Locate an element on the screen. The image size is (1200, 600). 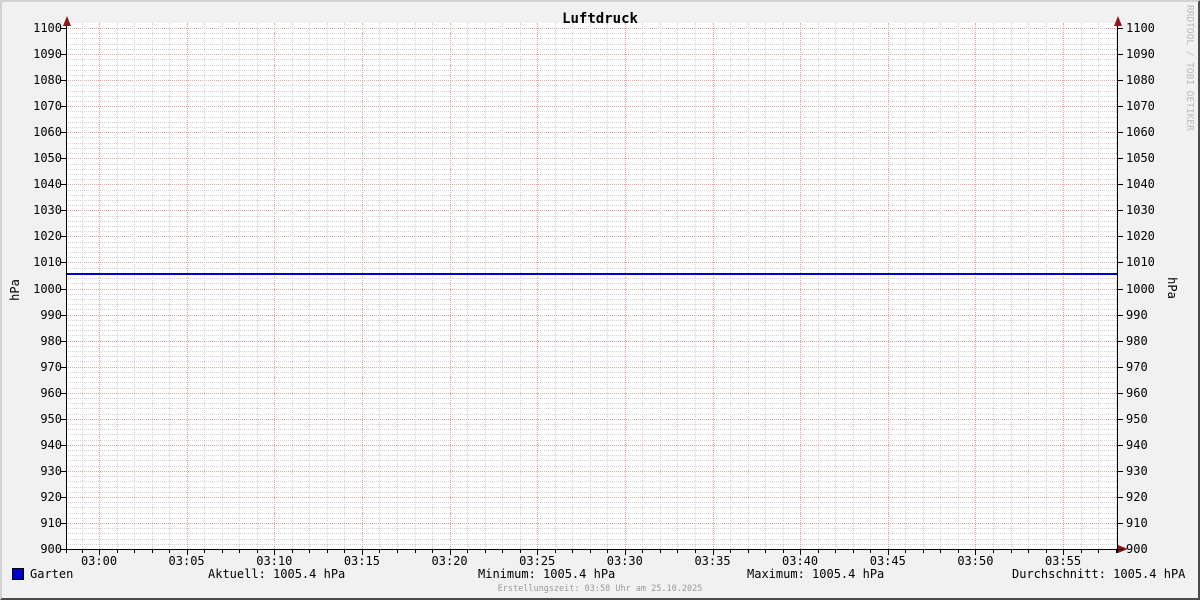
legend-stat-maximum: Maximum: 1005.4 hPa is located at coordinates (816, 574).